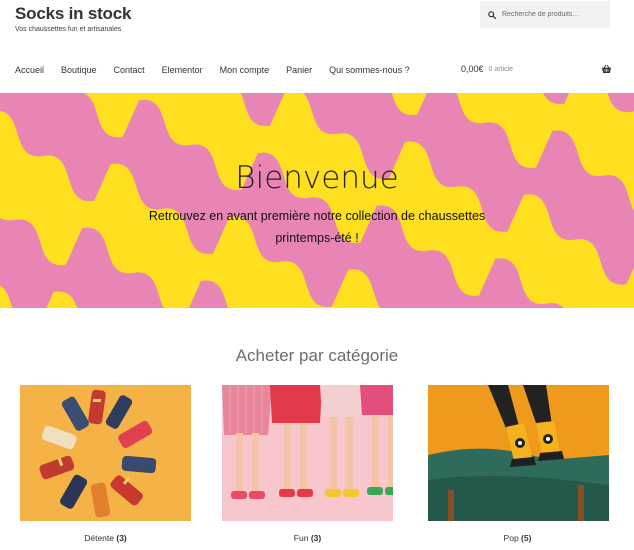 This screenshot has width=634, height=550. Describe the element at coordinates (299, 70) in the screenshot. I see `nav-item-panier: Panier` at that location.